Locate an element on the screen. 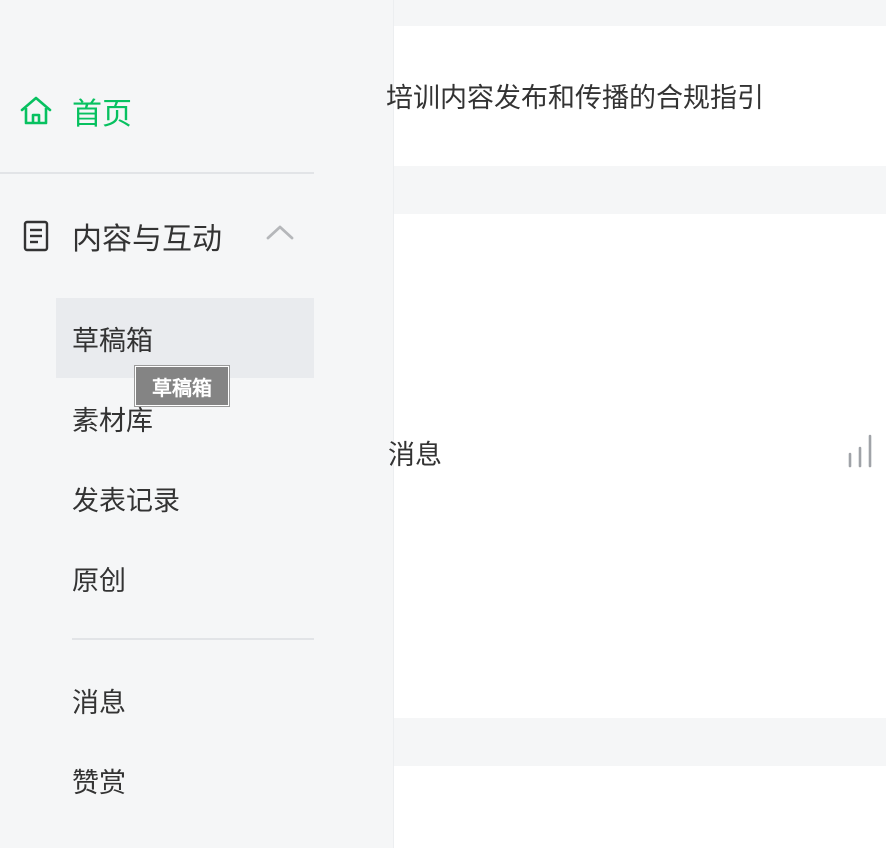 The image size is (886, 848). sidebar-item-label: 原创 is located at coordinates (99, 581).